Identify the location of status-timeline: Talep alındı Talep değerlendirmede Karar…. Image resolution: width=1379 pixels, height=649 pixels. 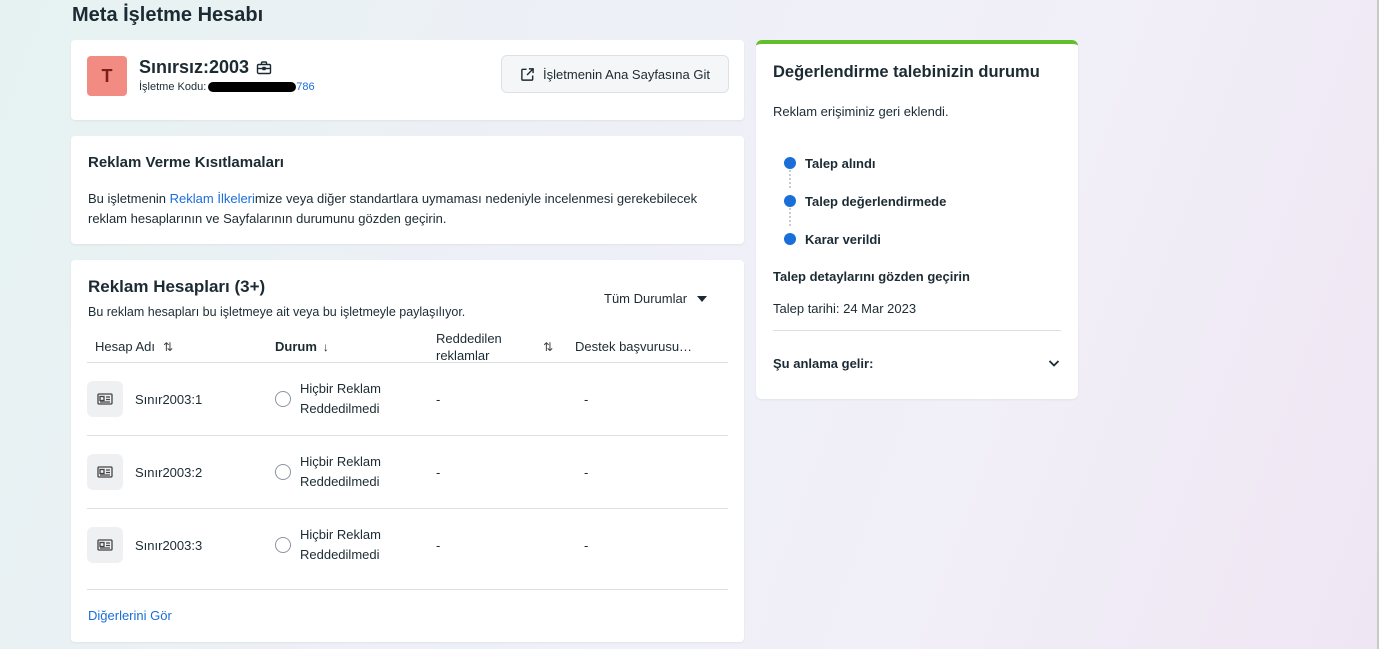
(865, 201).